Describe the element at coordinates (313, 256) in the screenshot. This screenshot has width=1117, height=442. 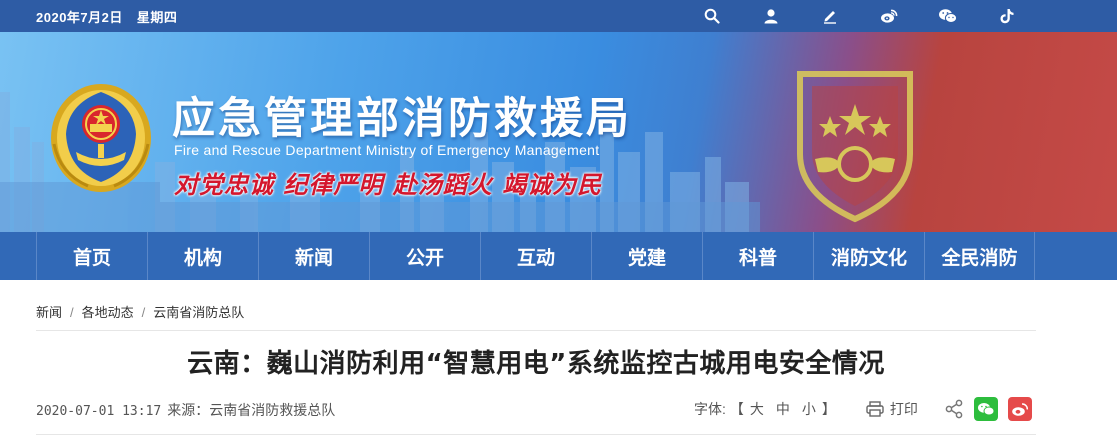
I see `nav-item-news: 新闻` at that location.